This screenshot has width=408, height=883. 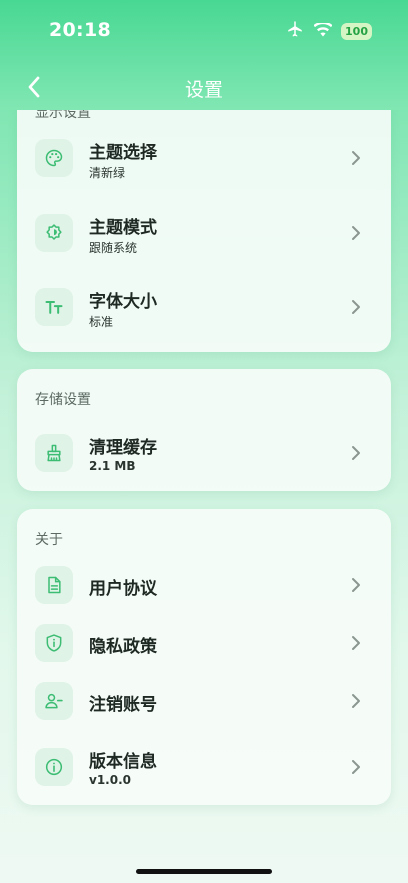 What do you see at coordinates (54, 767) in the screenshot?
I see `info-icon` at bounding box center [54, 767].